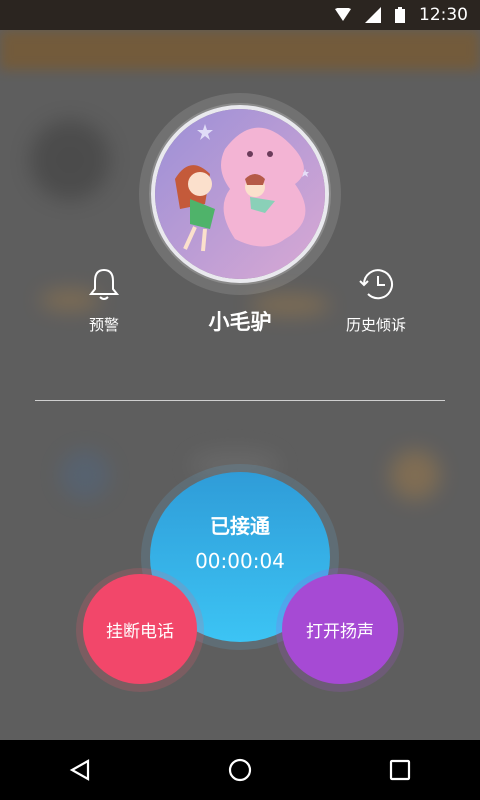  I want to click on divider, so click(240, 400).